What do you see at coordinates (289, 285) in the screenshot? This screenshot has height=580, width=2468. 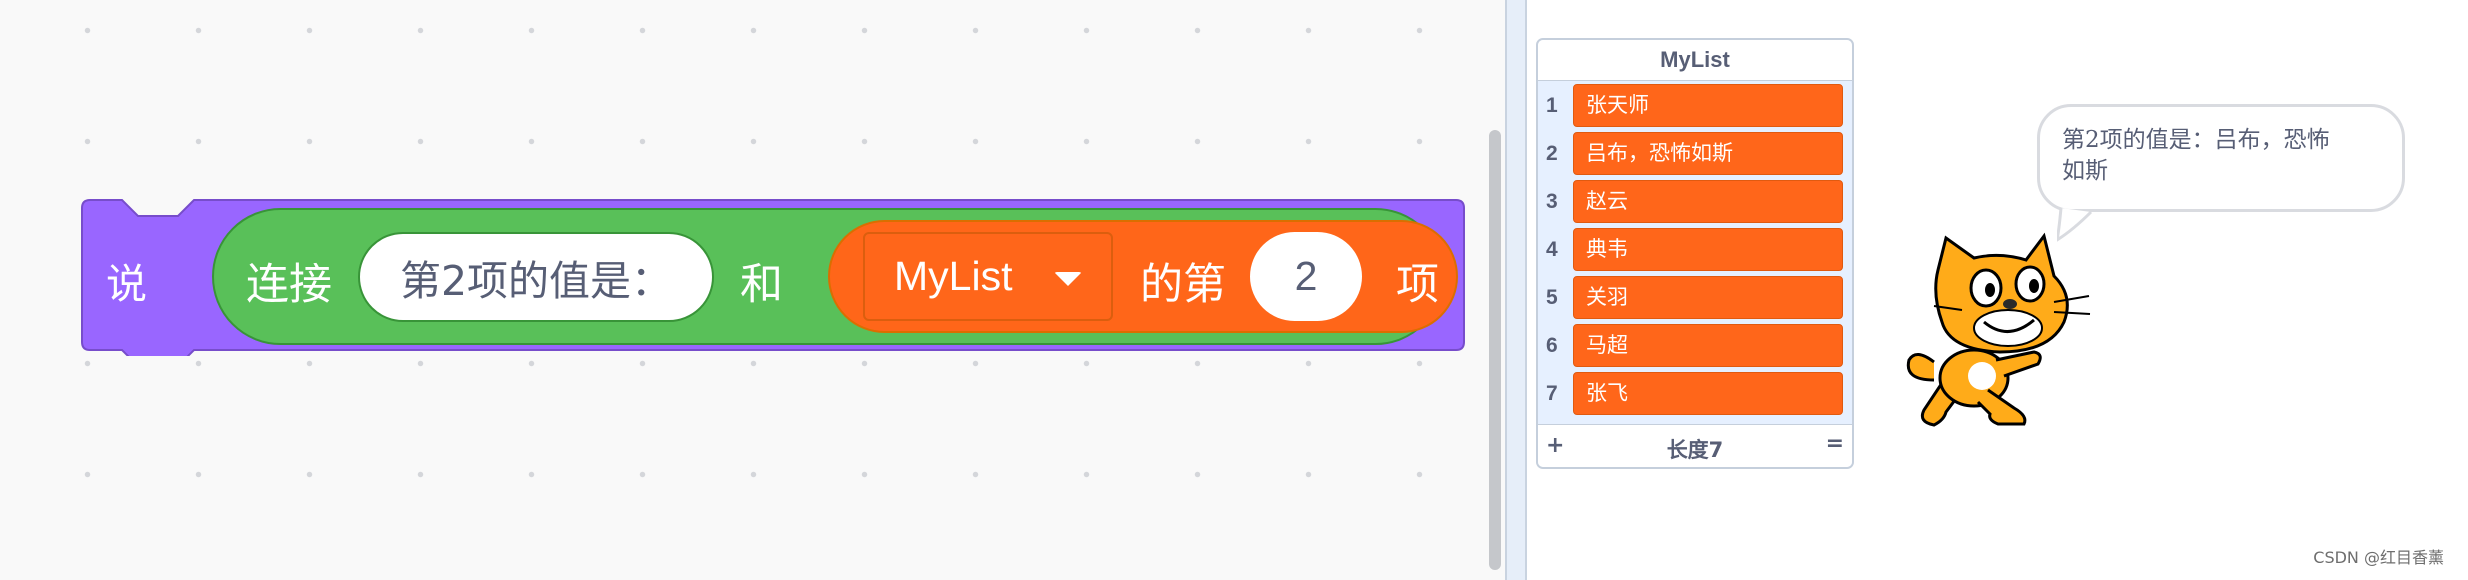 I see `join-label: 连接` at bounding box center [289, 285].